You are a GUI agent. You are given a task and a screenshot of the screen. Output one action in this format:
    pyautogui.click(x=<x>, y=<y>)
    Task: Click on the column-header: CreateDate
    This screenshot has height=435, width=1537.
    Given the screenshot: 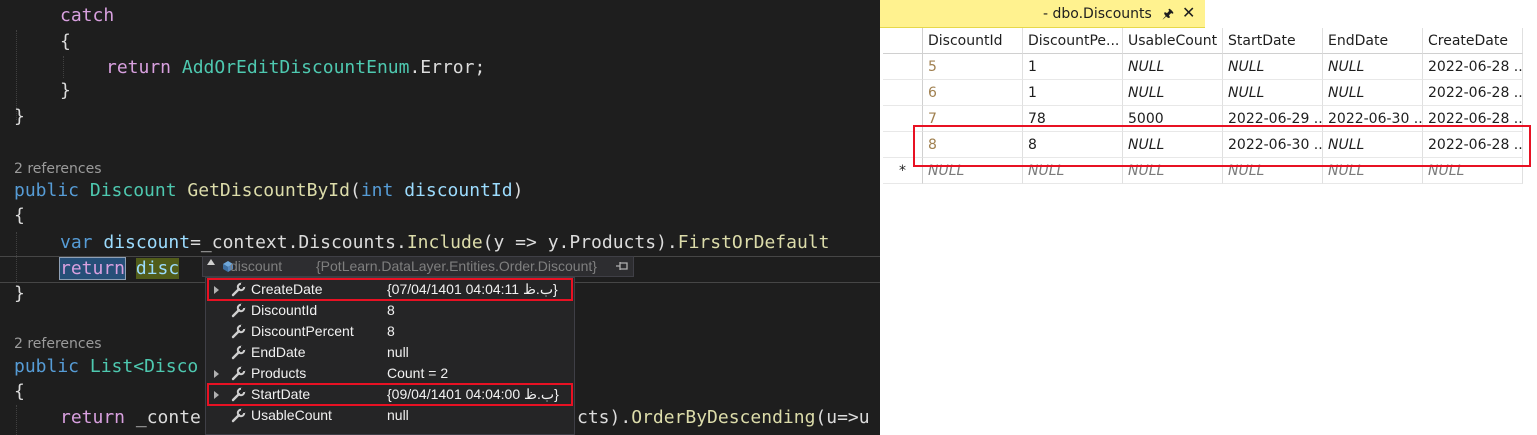 What is the action you would take?
    pyautogui.click(x=1473, y=41)
    